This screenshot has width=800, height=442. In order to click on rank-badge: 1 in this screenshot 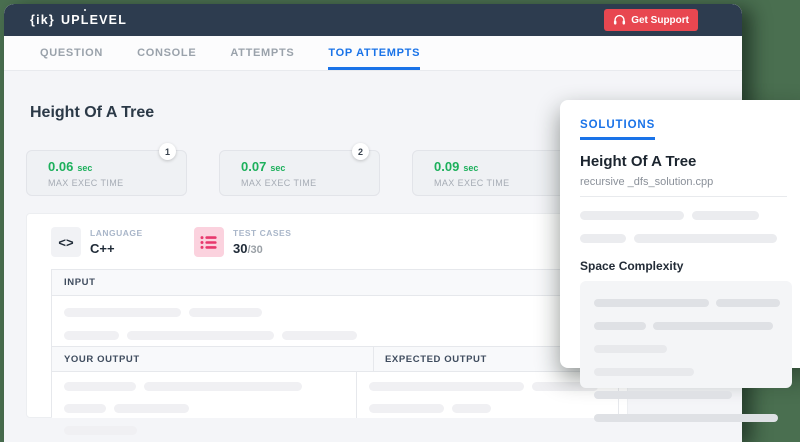, I will do `click(167, 151)`.